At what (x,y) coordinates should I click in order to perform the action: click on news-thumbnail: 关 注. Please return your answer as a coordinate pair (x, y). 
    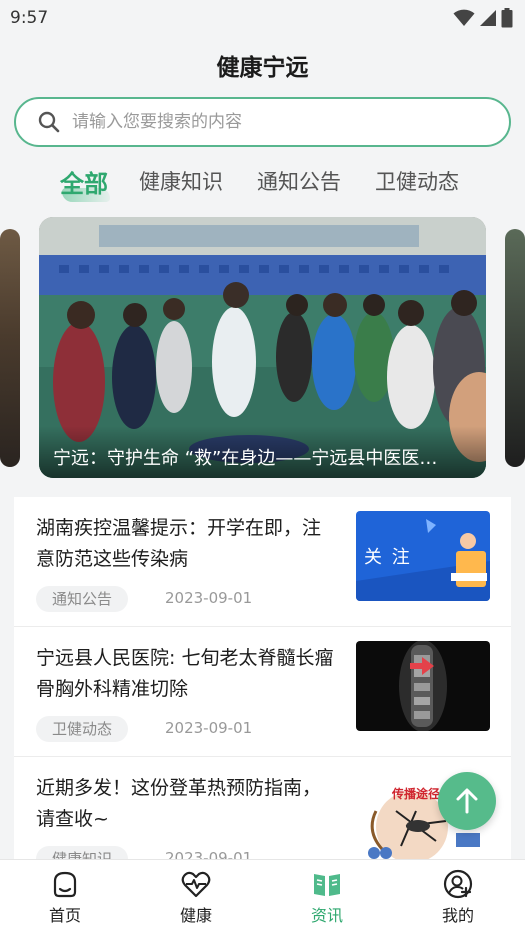
    Looking at the image, I should click on (423, 556).